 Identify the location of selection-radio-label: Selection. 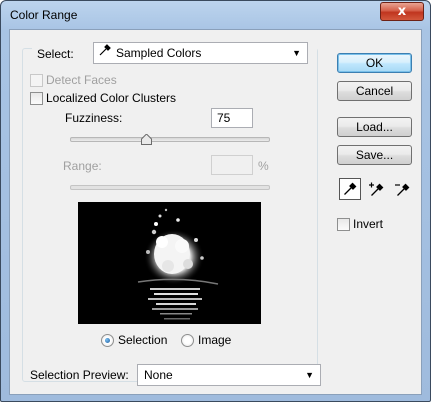
(143, 340).